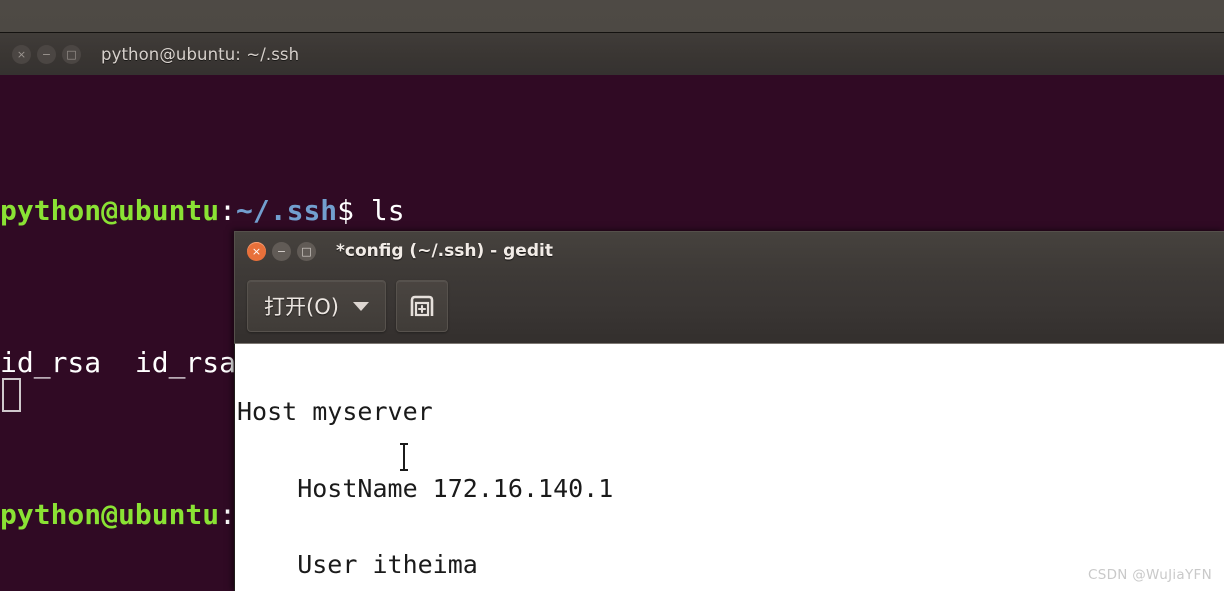 This screenshot has width=1224, height=591. What do you see at coordinates (21, 54) in the screenshot?
I see `terminal-close-button: ×` at bounding box center [21, 54].